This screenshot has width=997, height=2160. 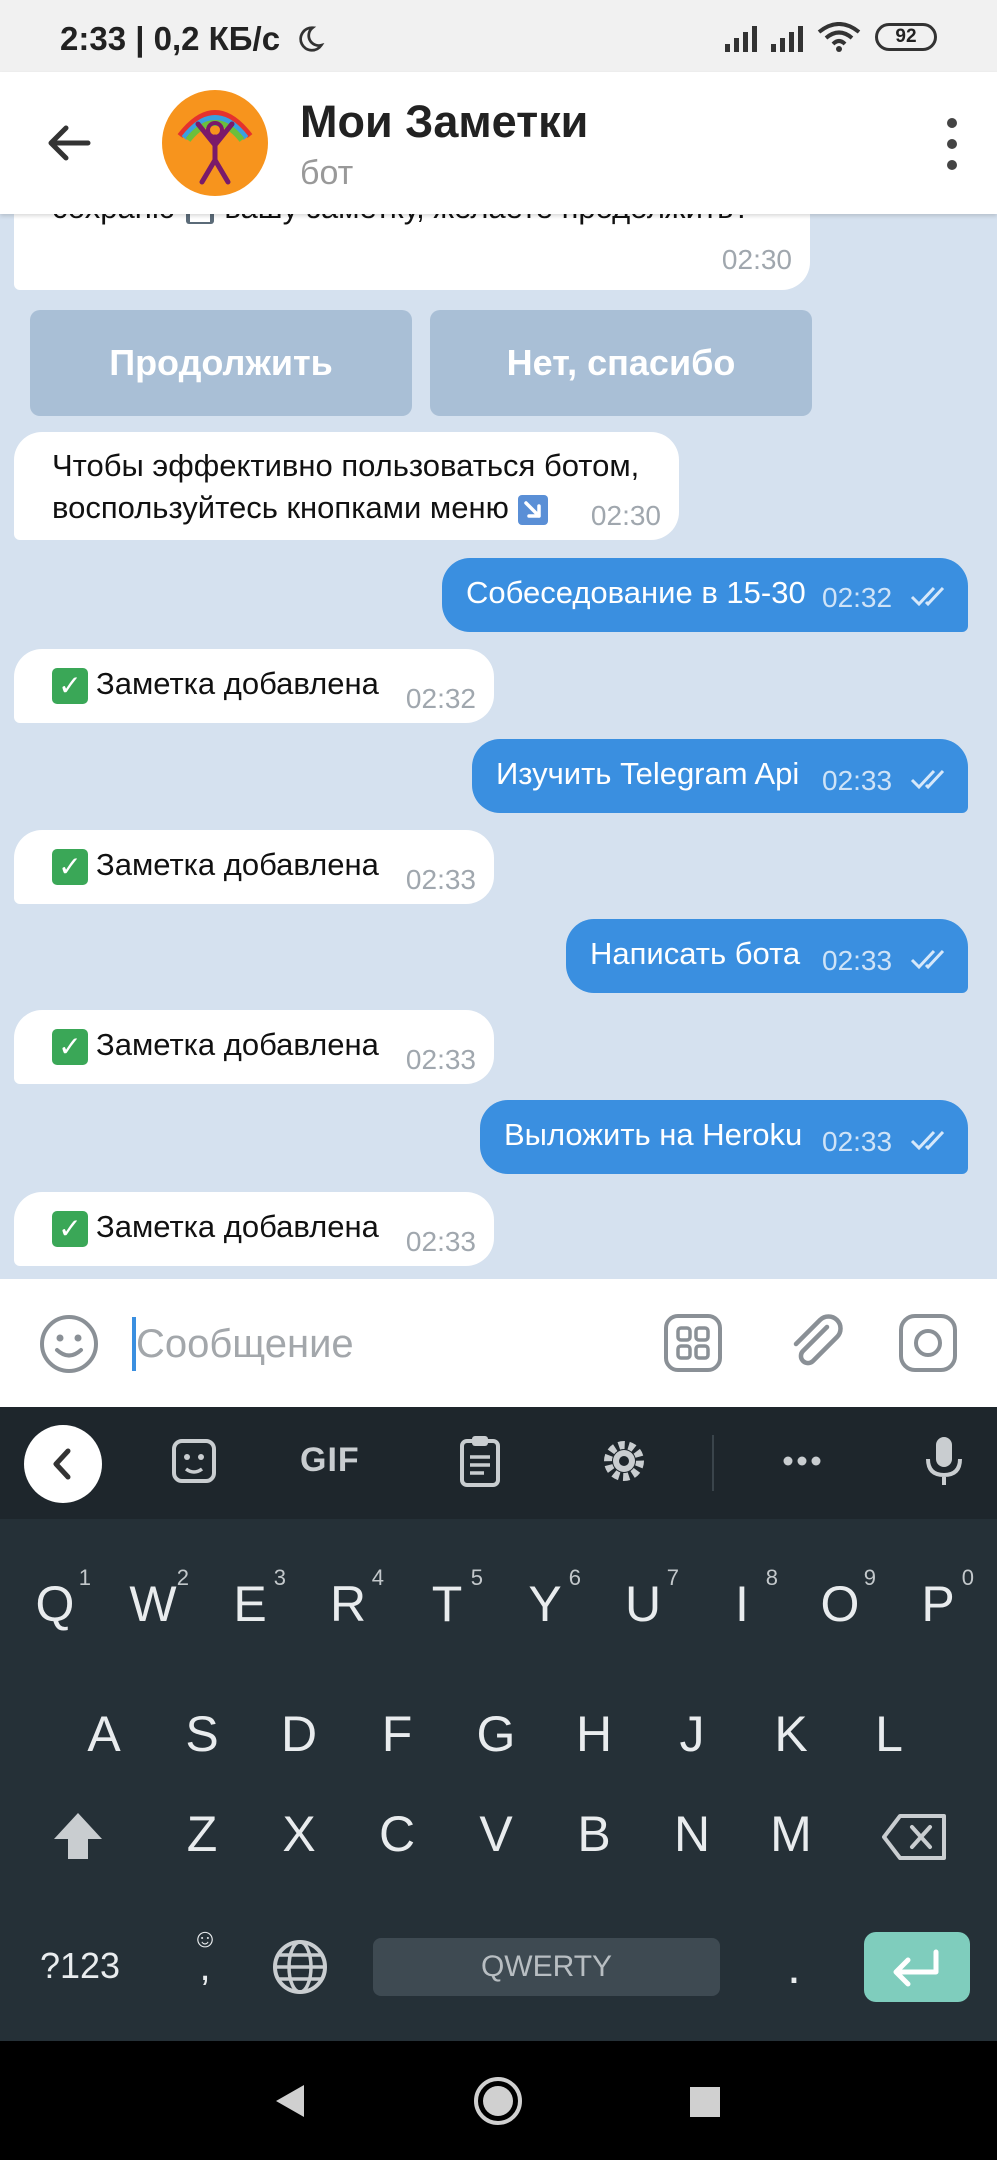 What do you see at coordinates (802, 1461) in the screenshot?
I see `more-horizontal-icon` at bounding box center [802, 1461].